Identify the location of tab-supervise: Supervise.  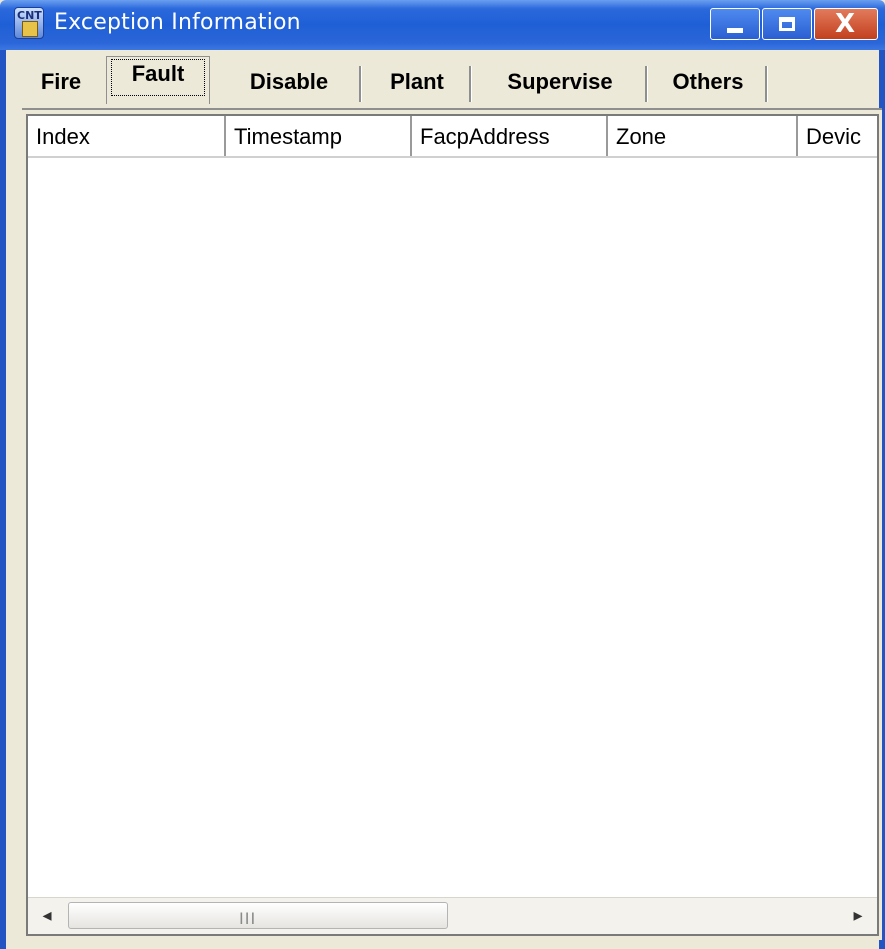
(560, 82).